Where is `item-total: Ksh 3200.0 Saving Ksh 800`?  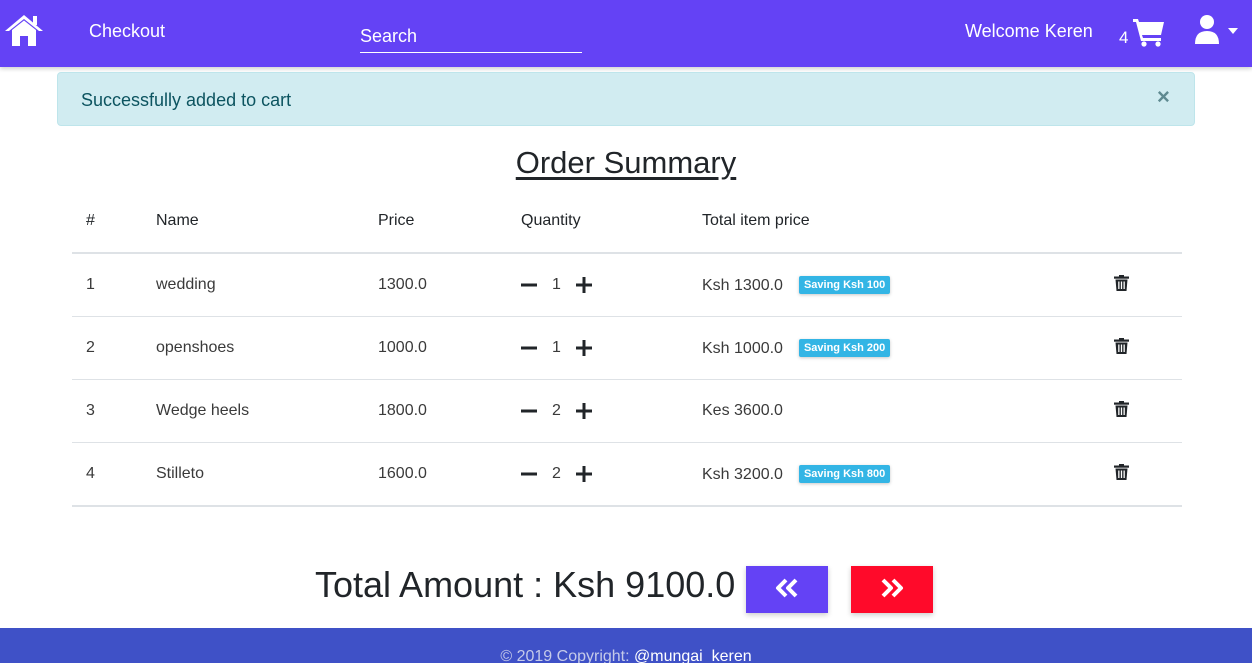 item-total: Ksh 3200.0 Saving Ksh 800 is located at coordinates (908, 474).